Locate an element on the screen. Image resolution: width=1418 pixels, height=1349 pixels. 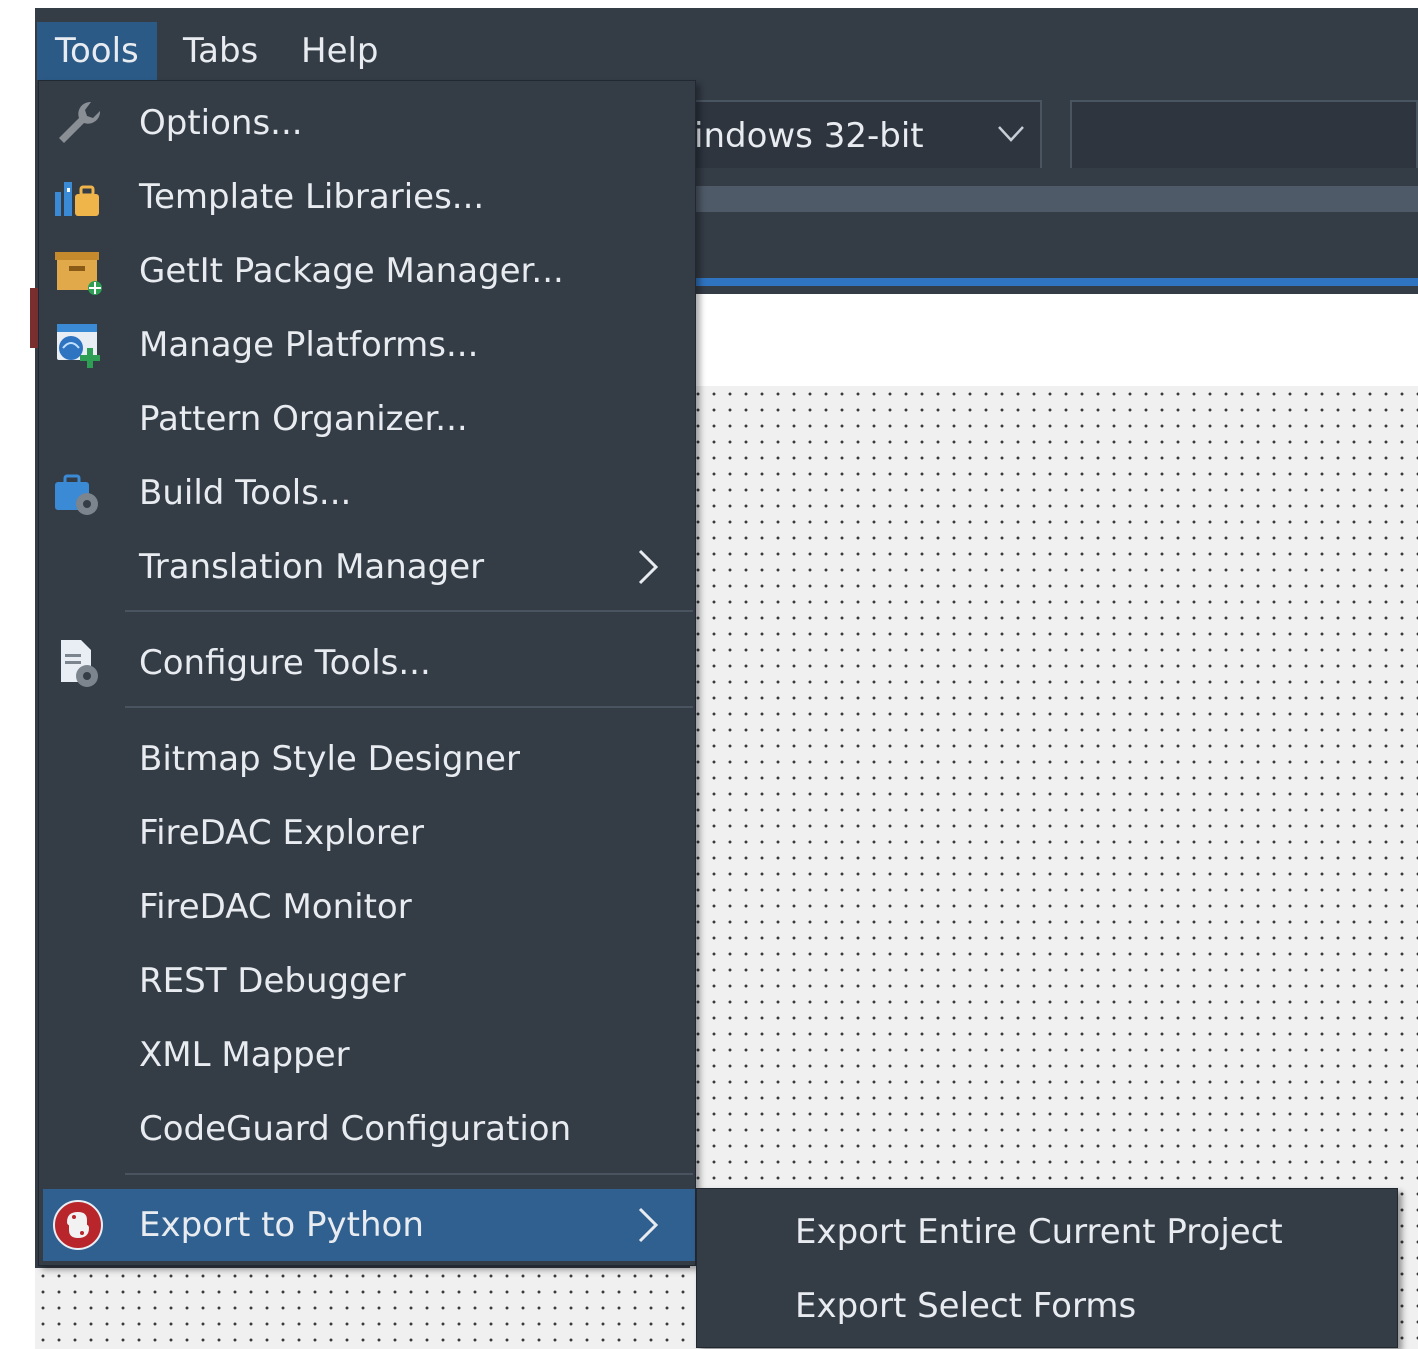
menu-bar: Tools Tabs Help is located at coordinates (726, 44).